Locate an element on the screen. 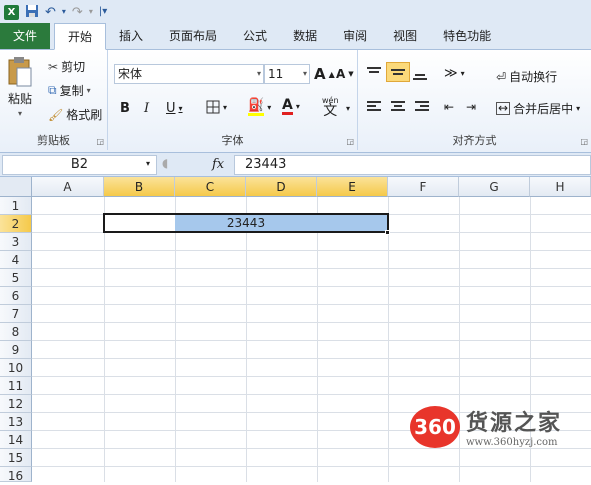 The height and width of the screenshot is (485, 591). wrap-text-button: ⏎ 自动换行 is located at coordinates (526, 76).